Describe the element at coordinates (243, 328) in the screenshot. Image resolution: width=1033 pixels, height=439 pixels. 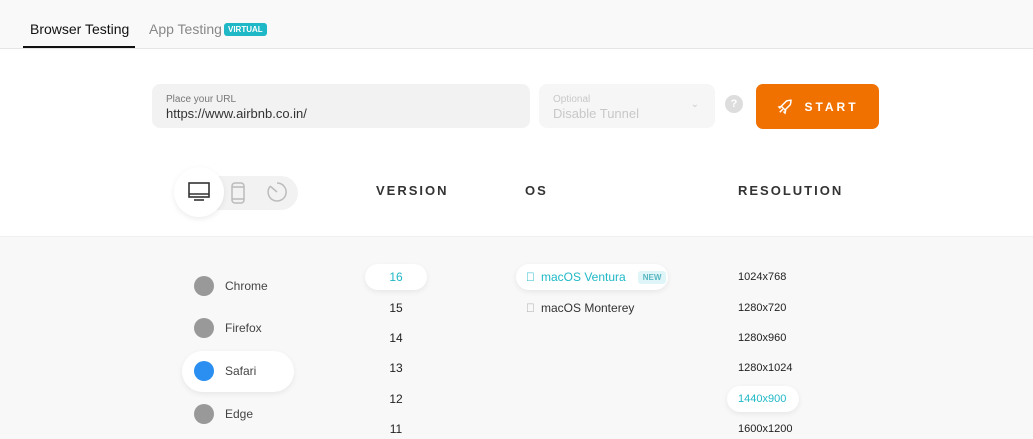
I see `browser-label: Firefox` at that location.